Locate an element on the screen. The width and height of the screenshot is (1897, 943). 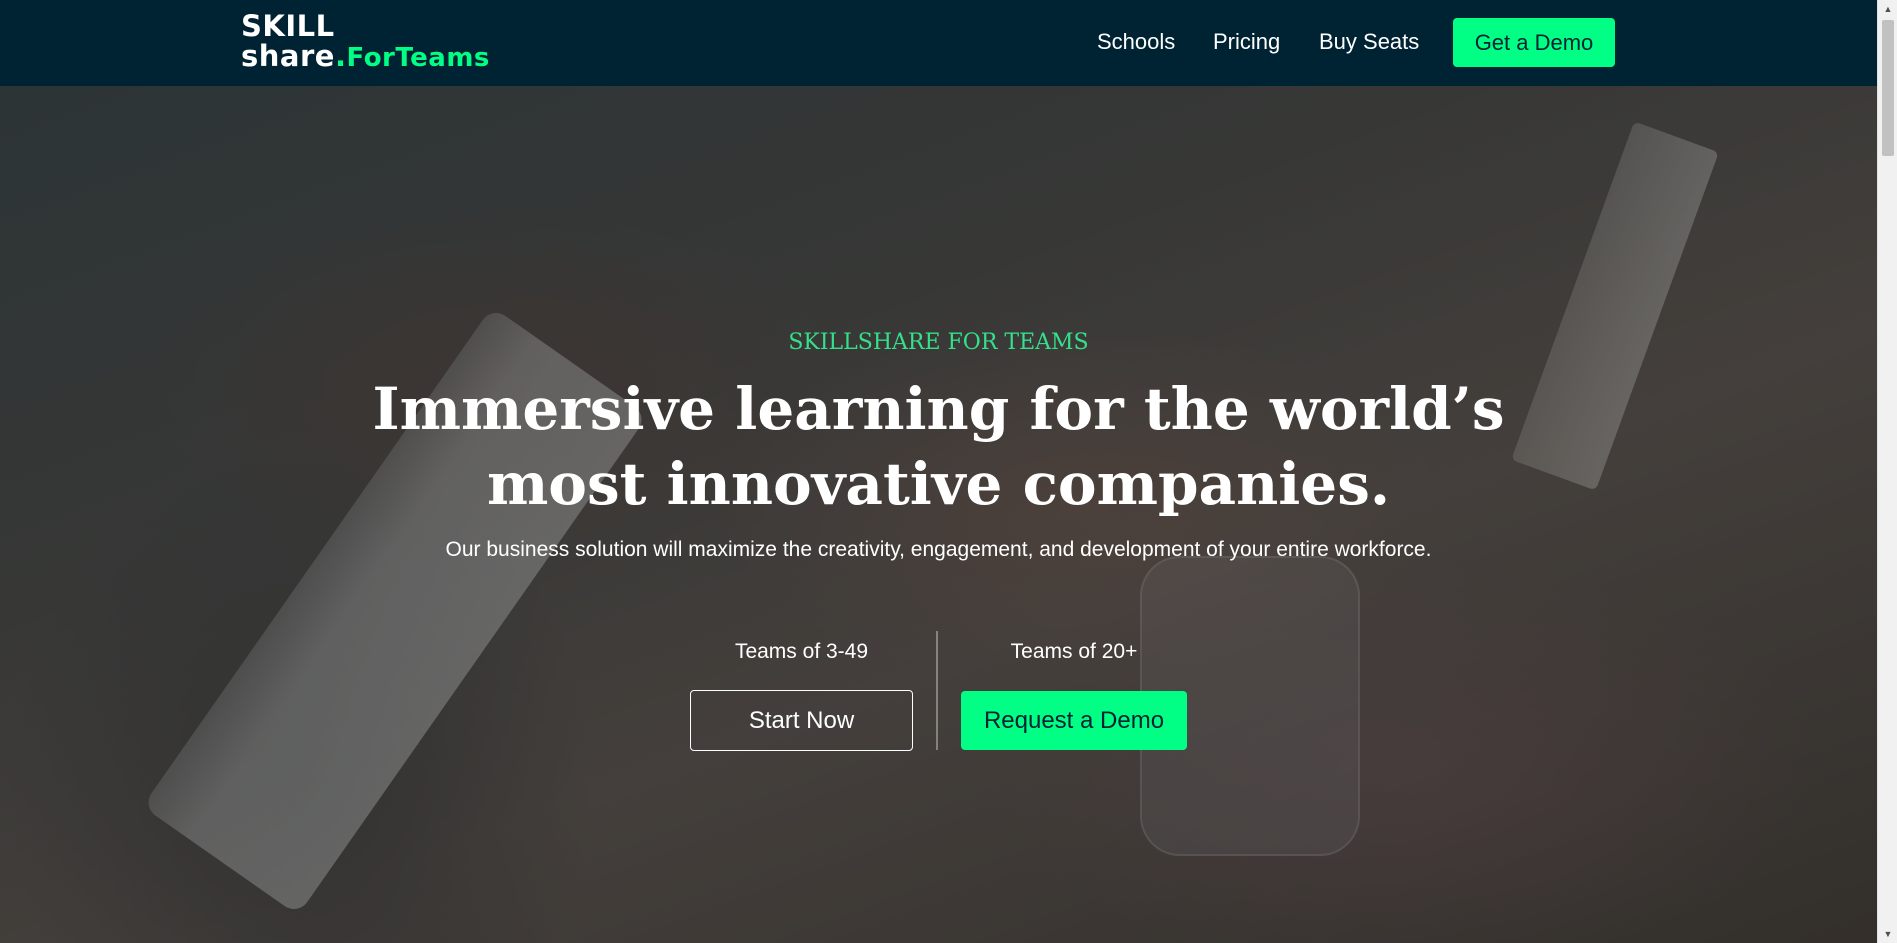
hero-headline-line-2: most innovative companies. is located at coordinates (938, 484).